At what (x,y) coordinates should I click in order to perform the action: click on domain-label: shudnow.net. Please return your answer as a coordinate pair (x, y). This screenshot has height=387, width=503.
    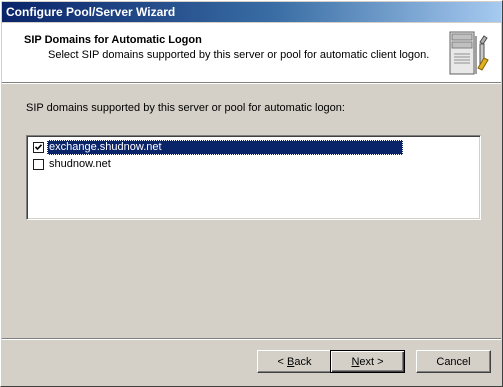
    Looking at the image, I should click on (80, 164).